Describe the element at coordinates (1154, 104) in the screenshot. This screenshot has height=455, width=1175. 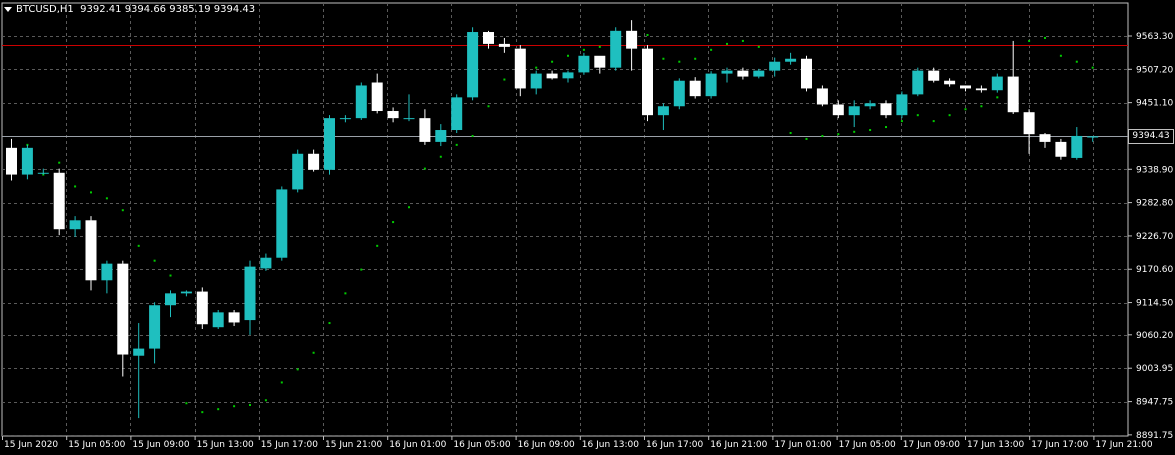
I see `price-tick-label: 9451.10` at that location.